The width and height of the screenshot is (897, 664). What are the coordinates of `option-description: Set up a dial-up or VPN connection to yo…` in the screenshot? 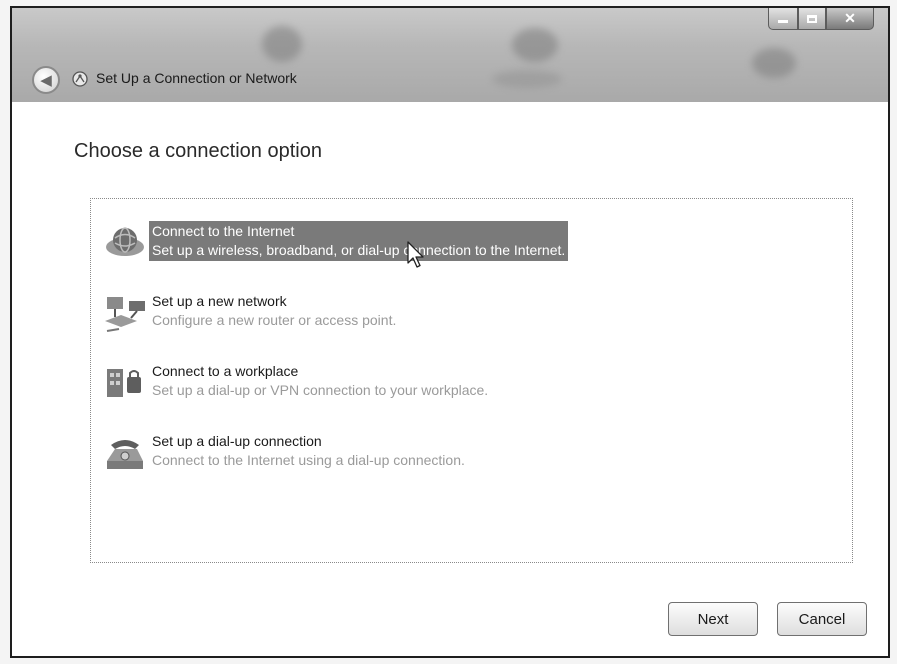 It's located at (320, 390).